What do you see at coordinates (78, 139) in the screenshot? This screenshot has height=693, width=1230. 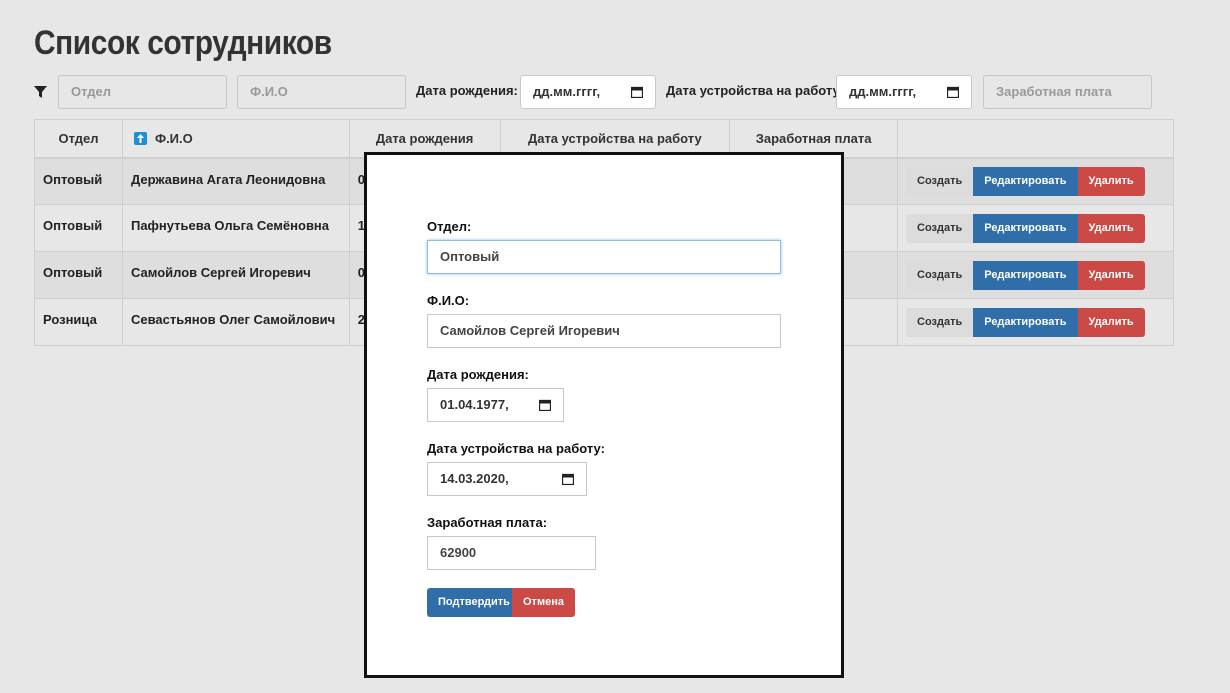 I see `header-department: Отдел` at bounding box center [78, 139].